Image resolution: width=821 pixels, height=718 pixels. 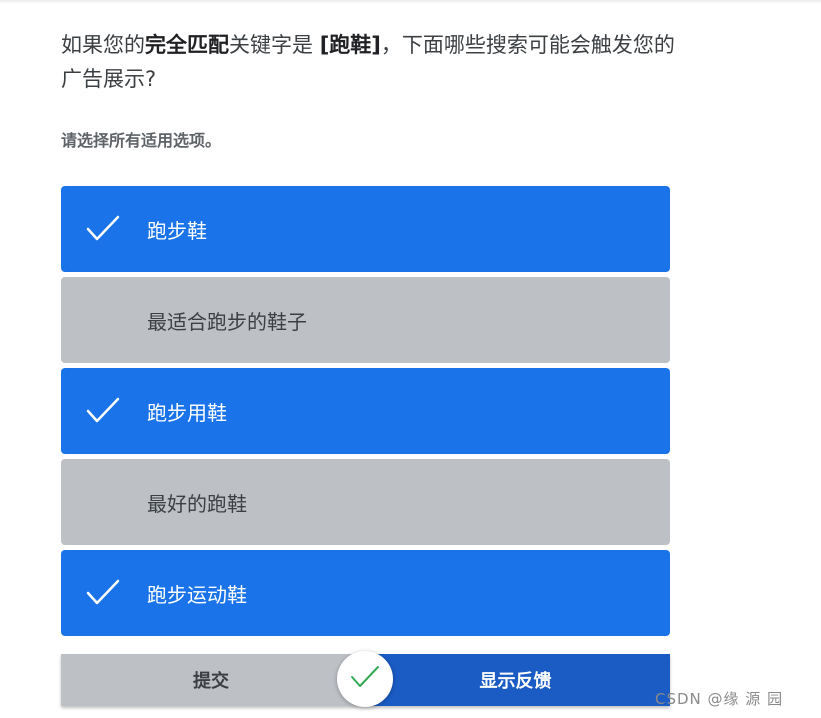 I want to click on option-label: 跑步运动鞋, so click(x=197, y=594).